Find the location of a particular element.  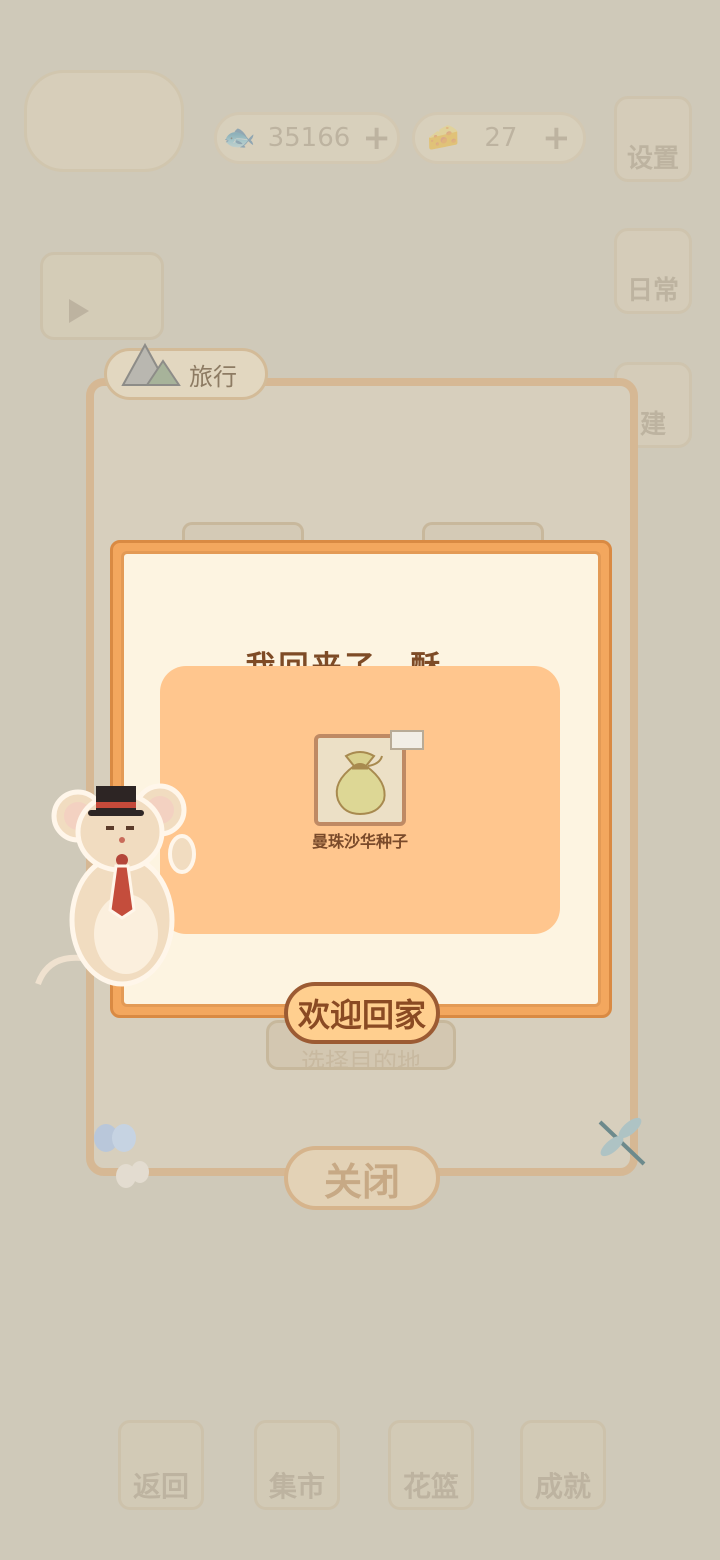

welcome-home-label: 欢迎回家 is located at coordinates (361, 1015).